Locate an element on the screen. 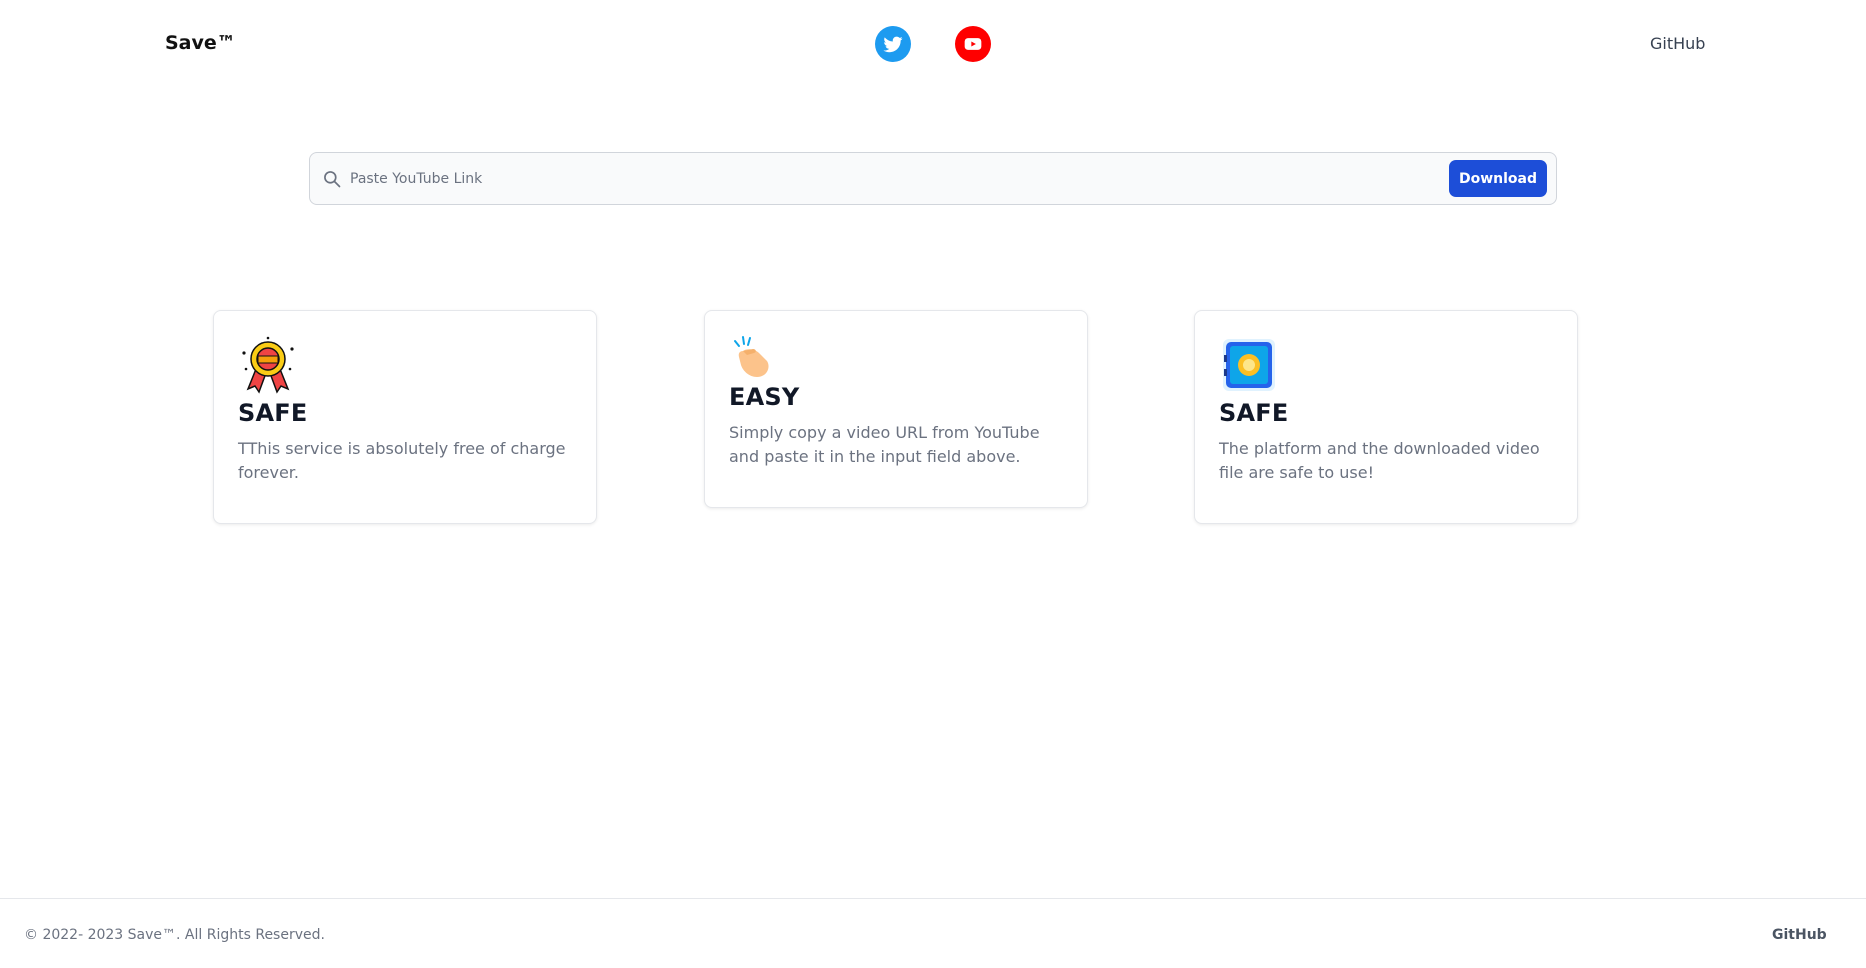  nav-github-link: GitHub is located at coordinates (1677, 43).